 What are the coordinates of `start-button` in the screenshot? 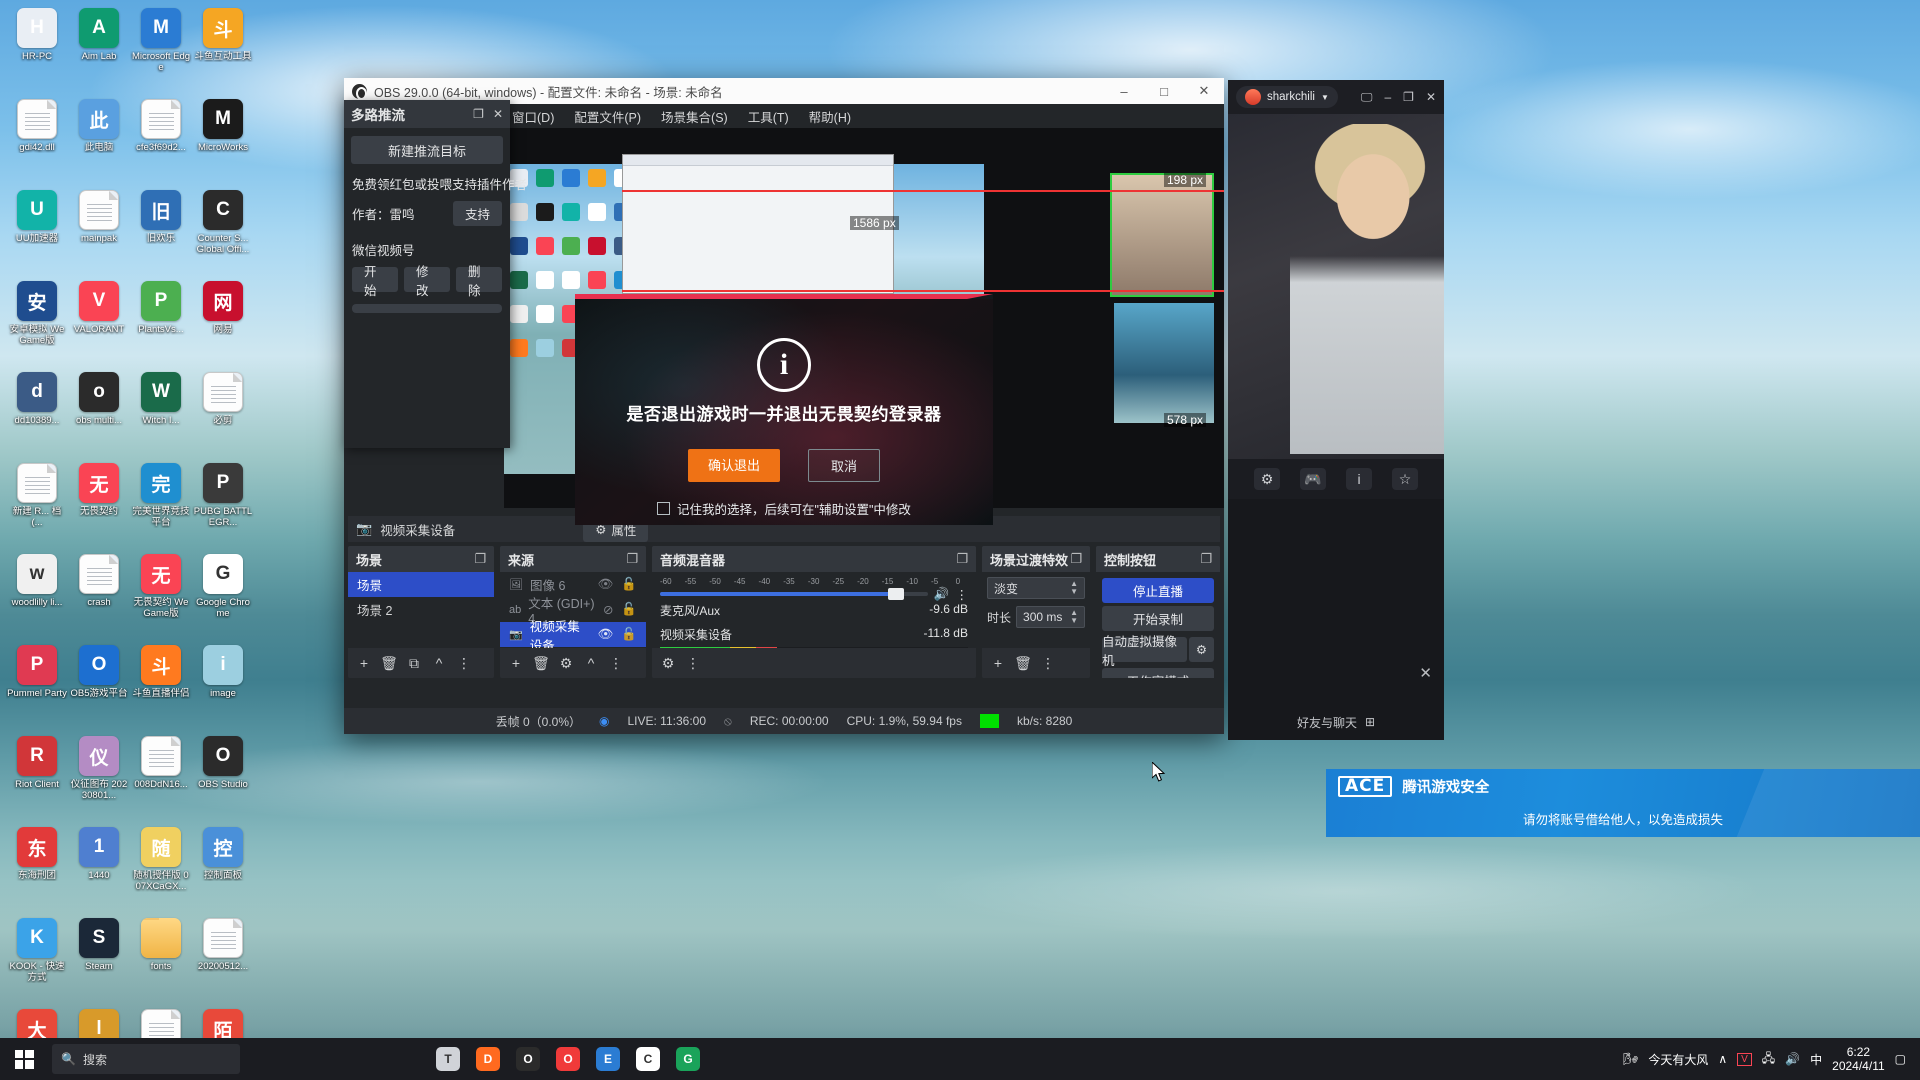 It's located at (24, 1059).